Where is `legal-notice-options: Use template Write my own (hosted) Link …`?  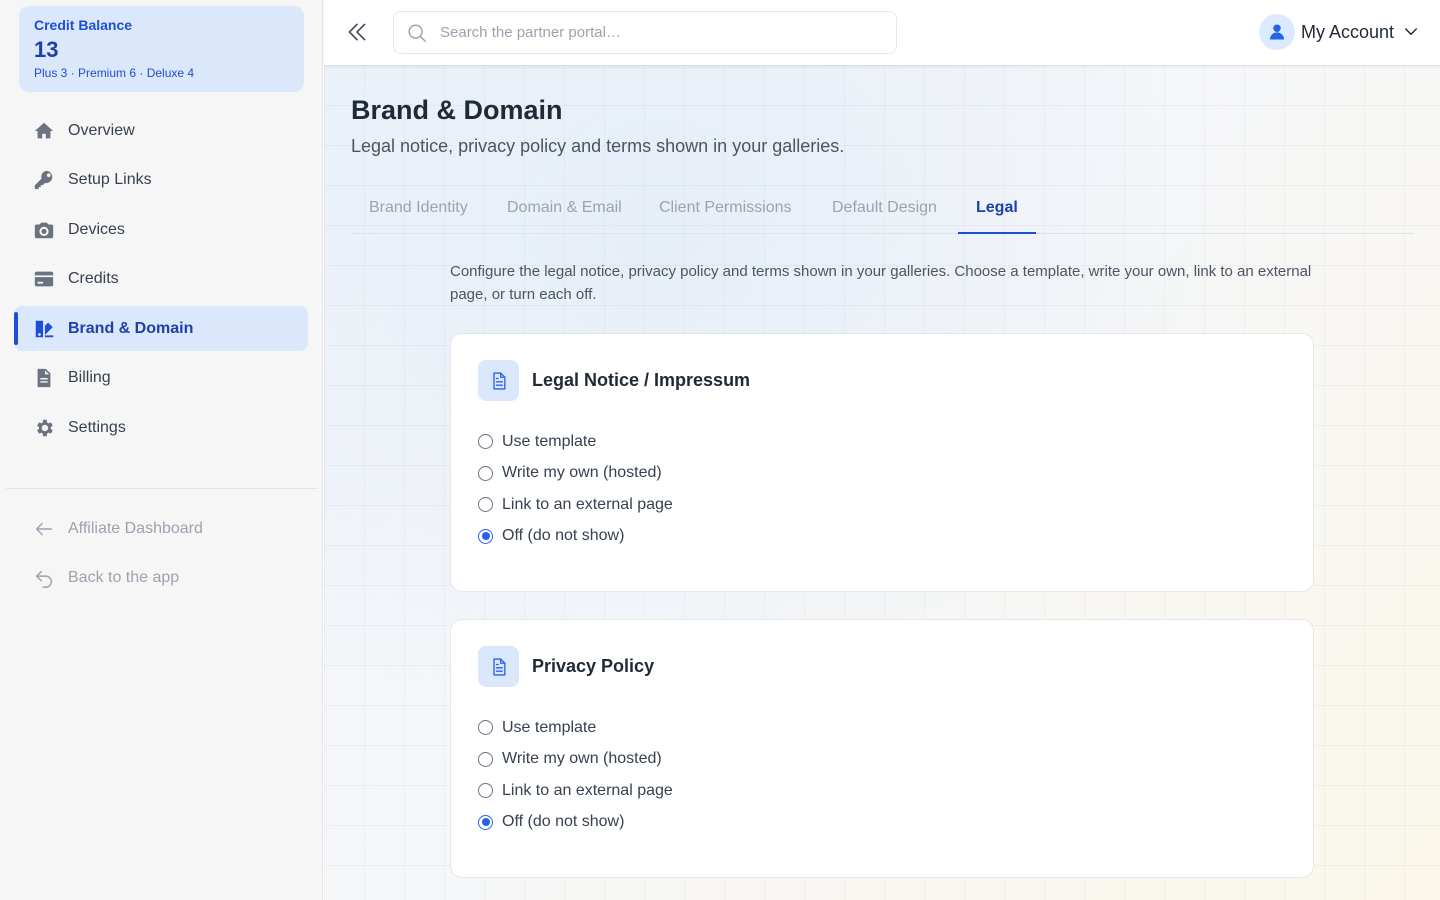 legal-notice-options: Use template Write my own (hosted) Link … is located at coordinates (575, 489).